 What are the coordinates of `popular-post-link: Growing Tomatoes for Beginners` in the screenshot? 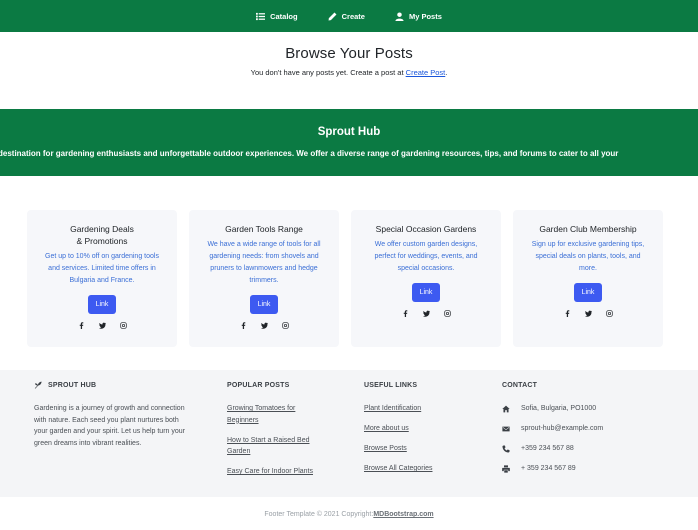 It's located at (272, 414).